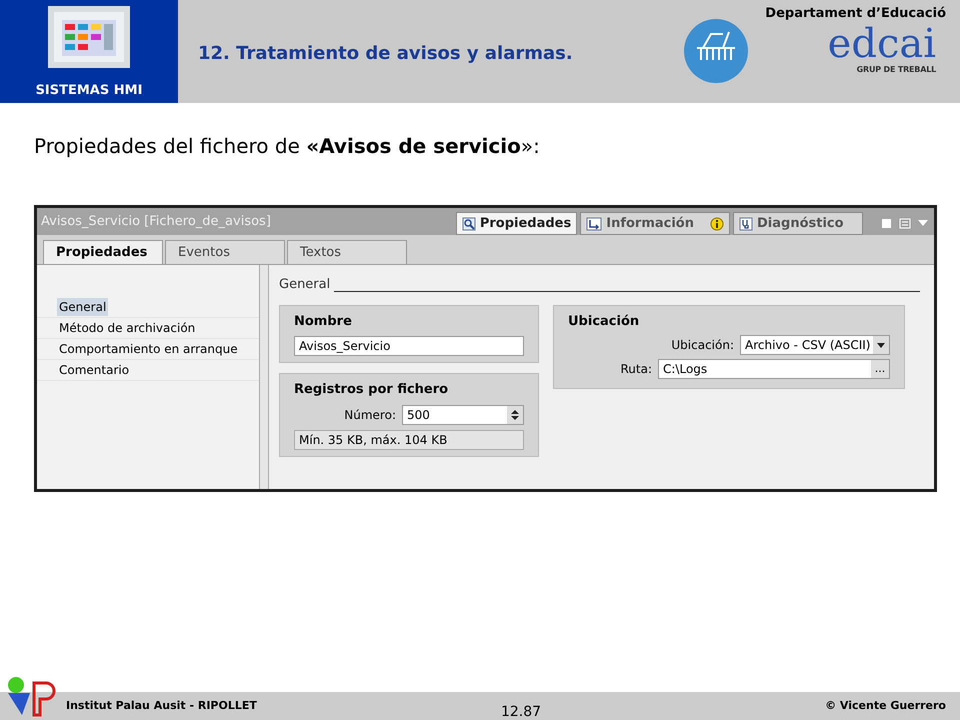  Describe the element at coordinates (304, 285) in the screenshot. I see `section-heading: General` at that location.